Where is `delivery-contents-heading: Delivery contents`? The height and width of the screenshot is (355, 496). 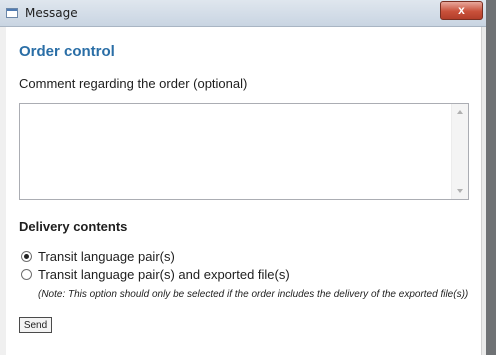
delivery-contents-heading: Delivery contents is located at coordinates (73, 226).